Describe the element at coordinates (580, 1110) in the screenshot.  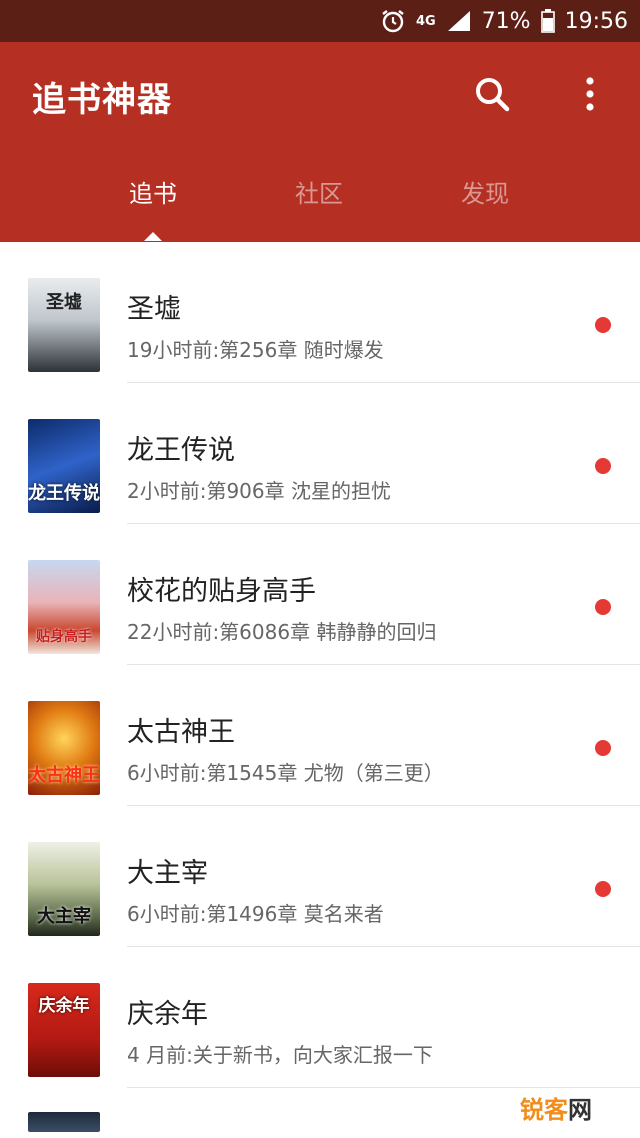
I see `watermark-suffix: 网` at that location.